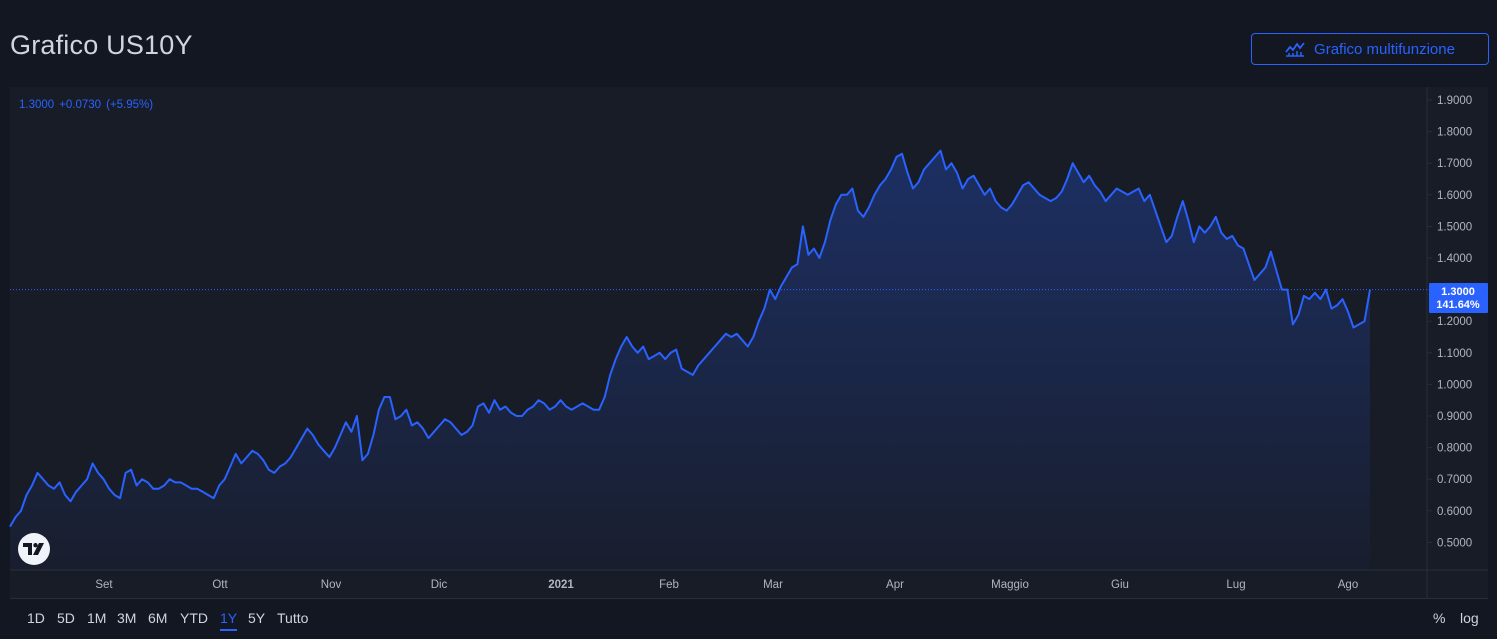 This screenshot has height=639, width=1497. I want to click on time-axis: Set Ott Nov Dic 2021 Feb Mar Apr Maggio Giu Lug Ago, so click(726, 585).